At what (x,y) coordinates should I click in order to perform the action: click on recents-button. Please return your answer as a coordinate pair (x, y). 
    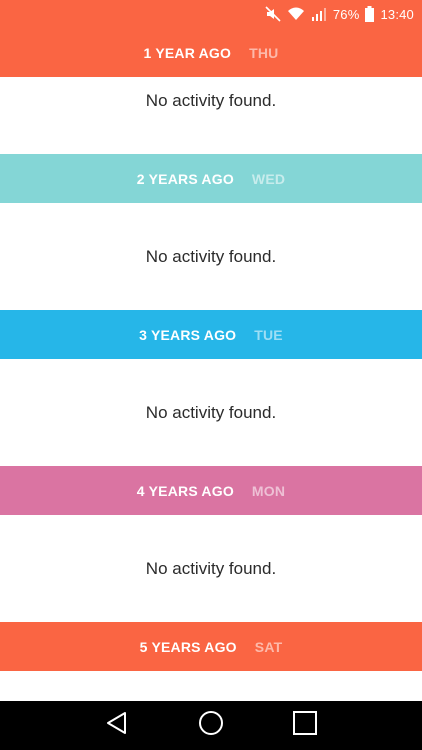
    Looking at the image, I should click on (305, 726).